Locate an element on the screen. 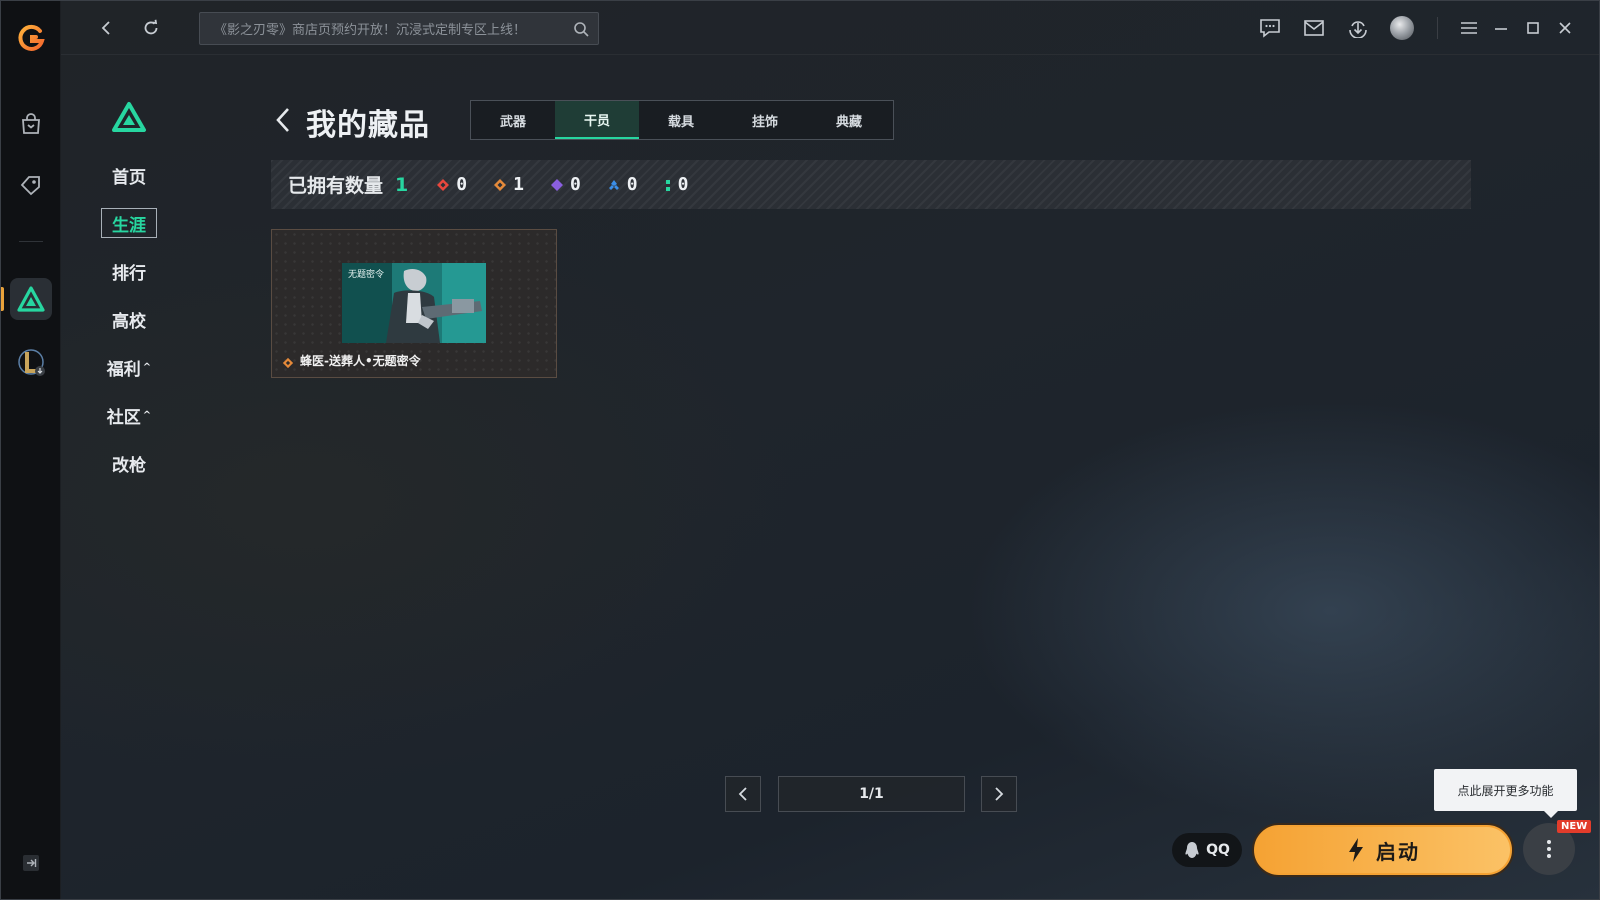 The image size is (1600, 900). game-lol-icon is located at coordinates (31, 362).